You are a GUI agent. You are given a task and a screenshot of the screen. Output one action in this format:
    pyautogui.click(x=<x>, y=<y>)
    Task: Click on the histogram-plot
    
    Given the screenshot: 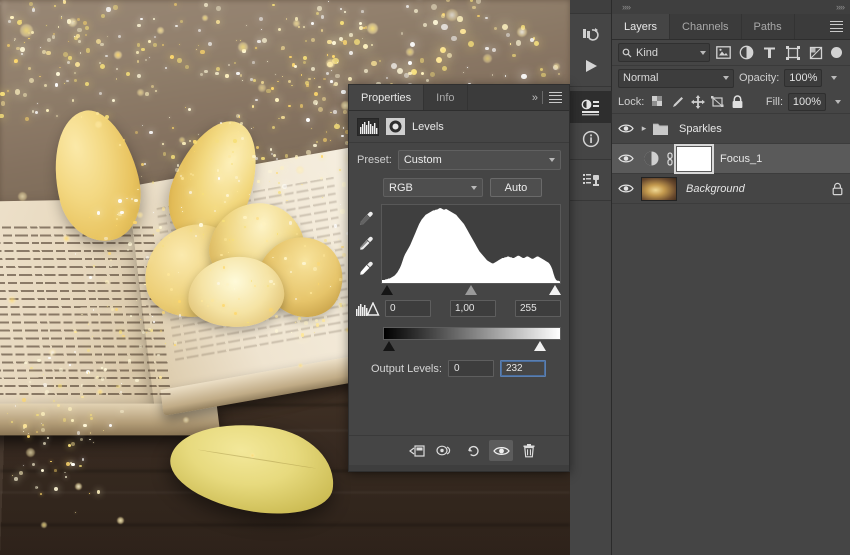 What is the action you would take?
    pyautogui.click(x=471, y=245)
    